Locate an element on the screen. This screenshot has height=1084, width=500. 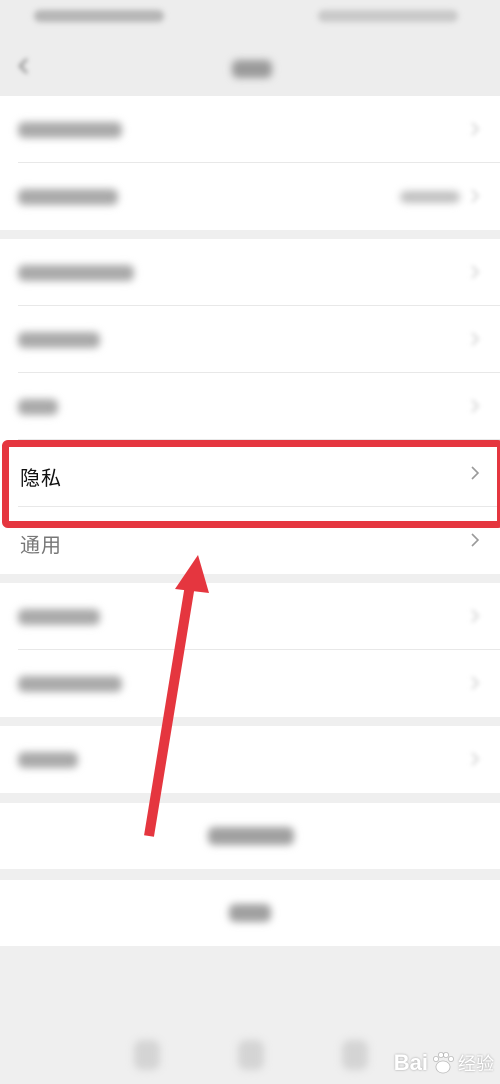
watermark-text: Bai is located at coordinates (410, 1062).